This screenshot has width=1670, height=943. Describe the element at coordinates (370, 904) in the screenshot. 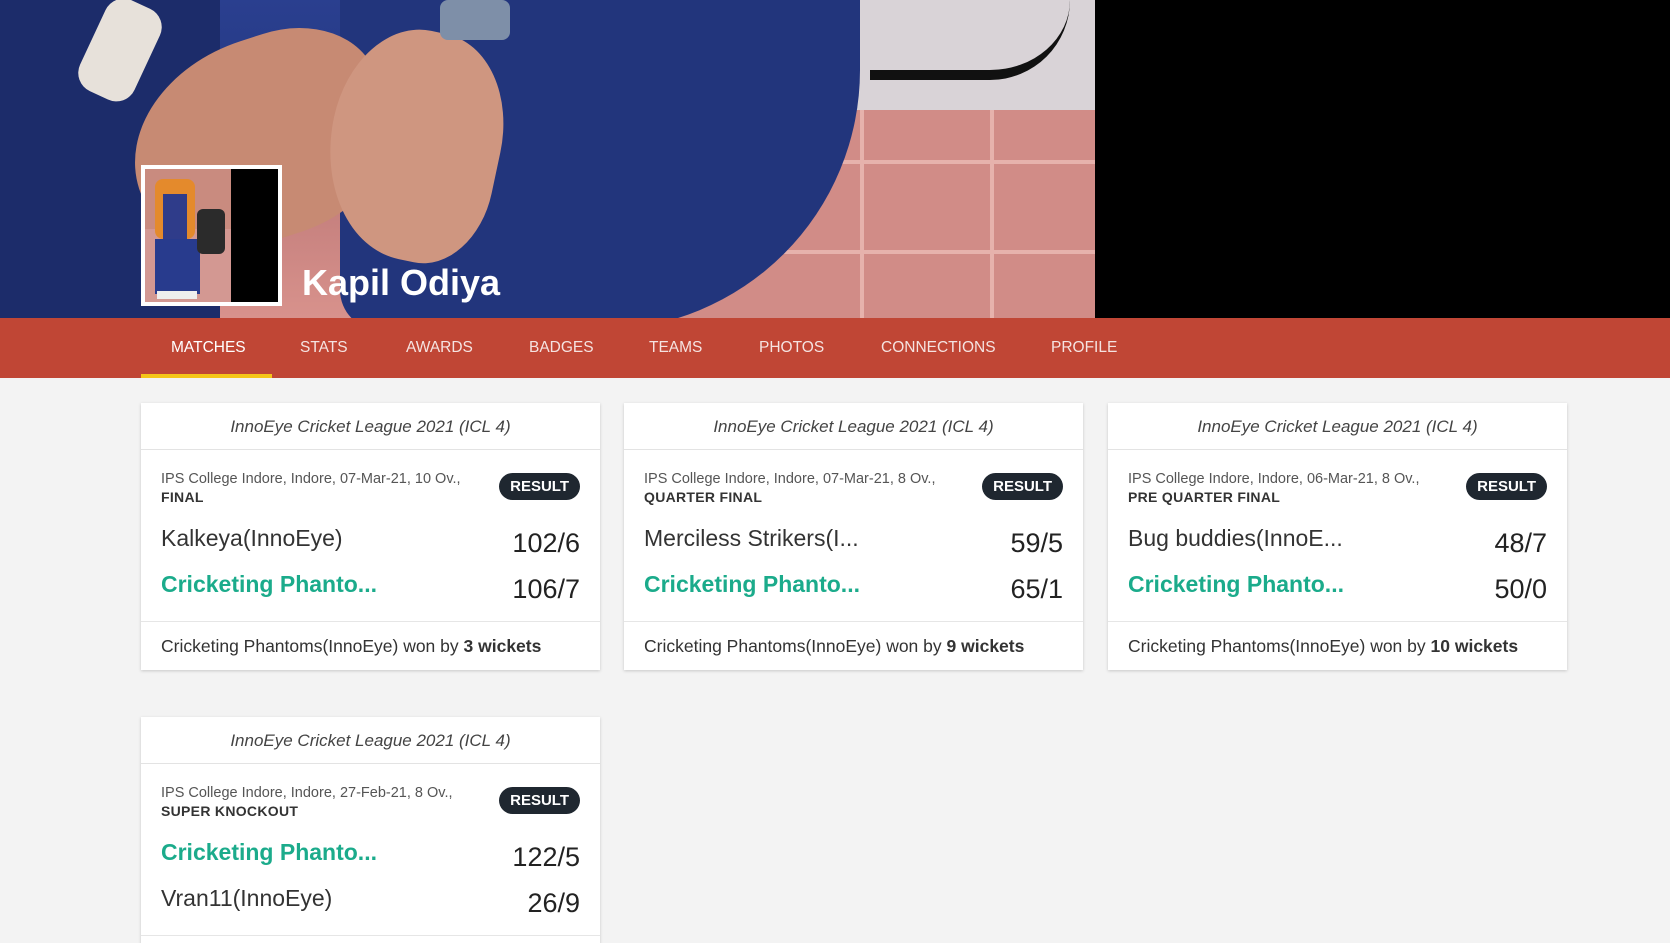

I see `team-row: Vran11(InnoEye) 26/9` at that location.